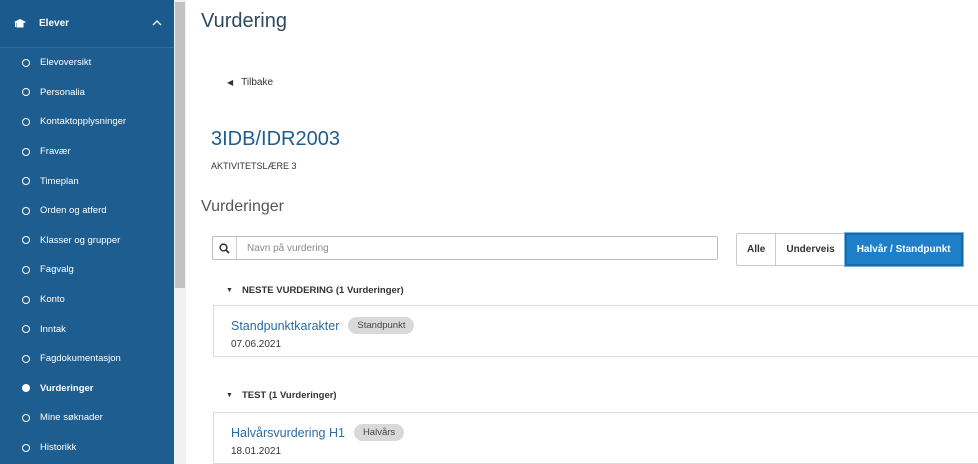  I want to click on sidebar-scrollbar, so click(180, 232).